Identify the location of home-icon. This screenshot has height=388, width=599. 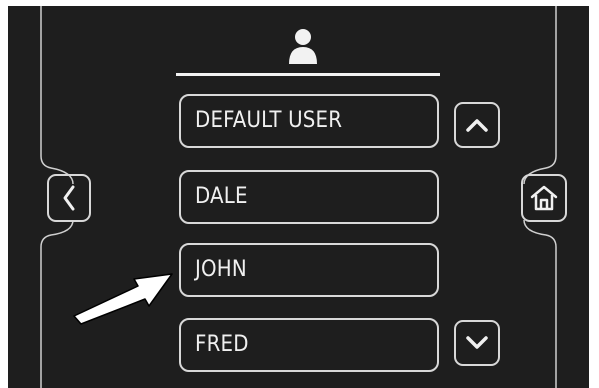
(544, 198).